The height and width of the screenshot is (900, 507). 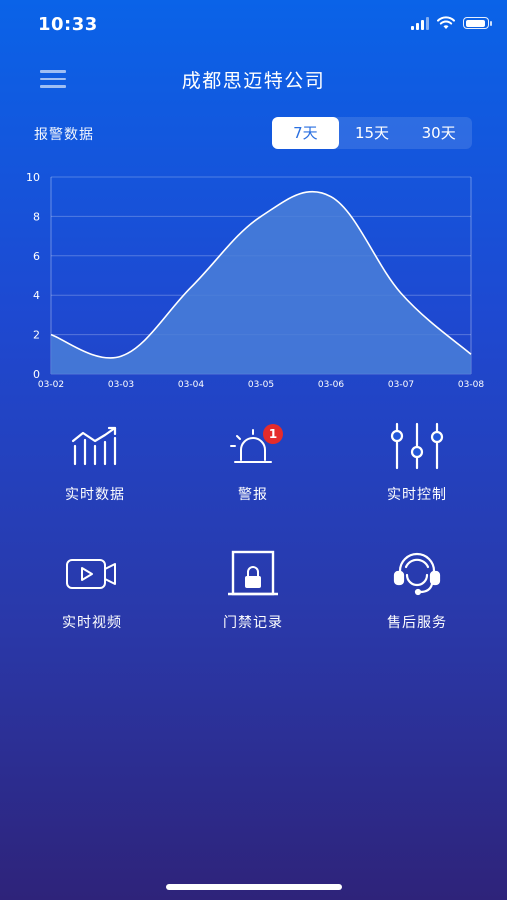 I want to click on status-icons, so click(x=451, y=23).